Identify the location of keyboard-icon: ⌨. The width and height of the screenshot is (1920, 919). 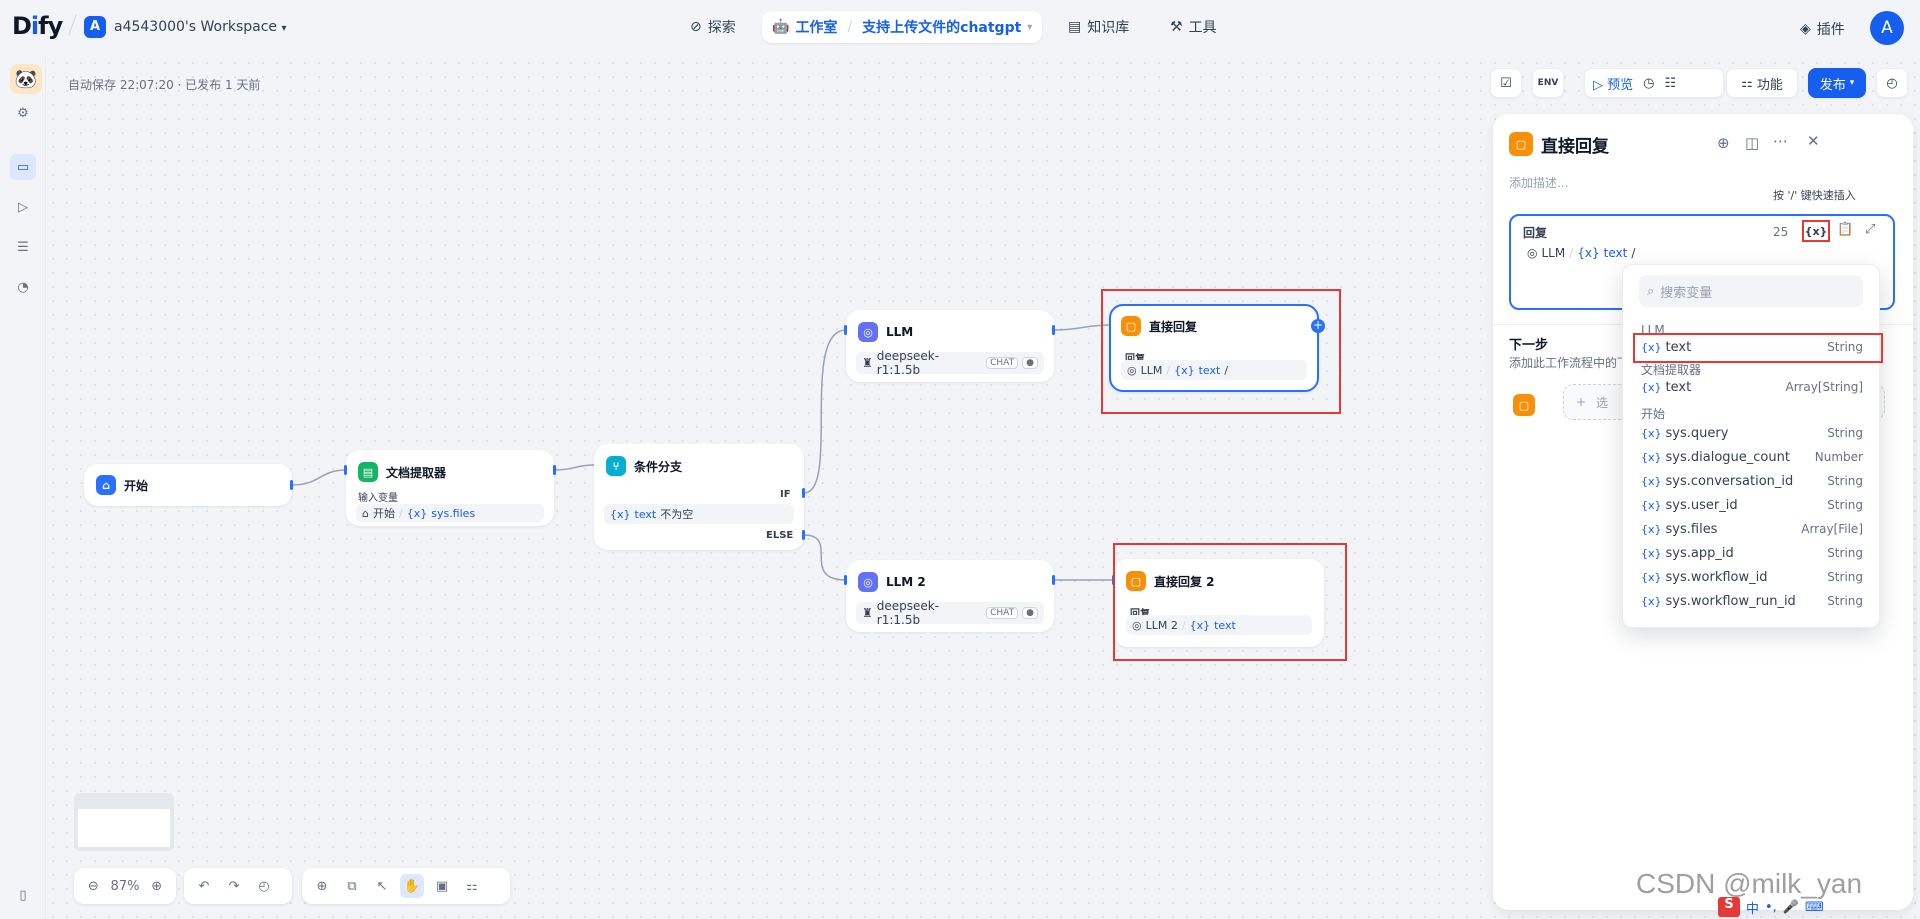
(1814, 907).